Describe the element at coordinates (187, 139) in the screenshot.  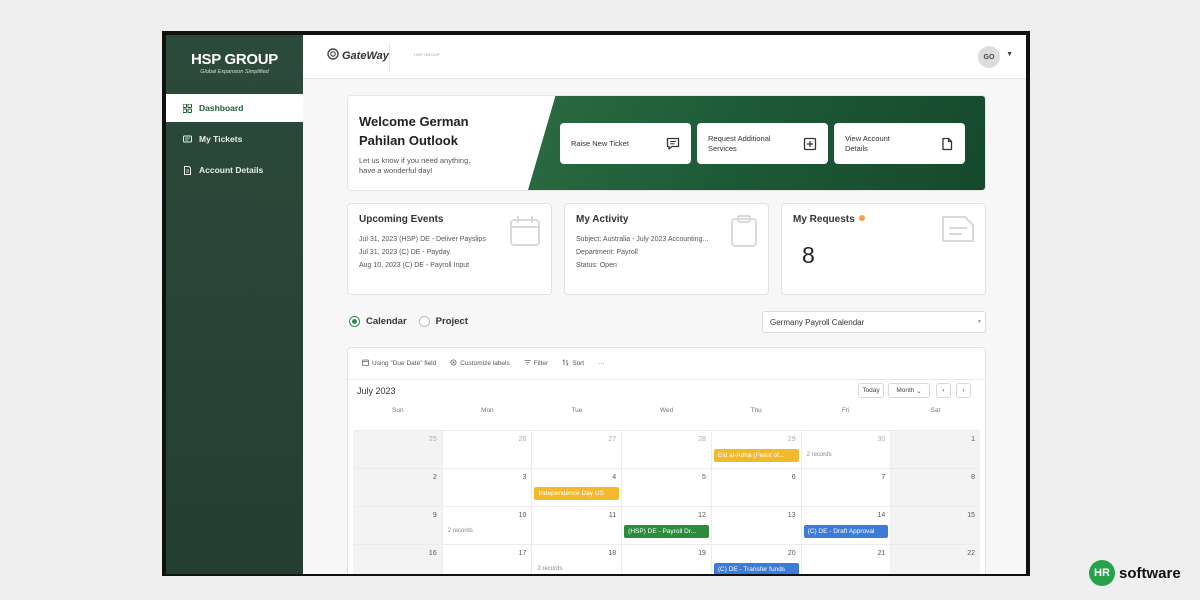
I see `ticket-icon` at that location.